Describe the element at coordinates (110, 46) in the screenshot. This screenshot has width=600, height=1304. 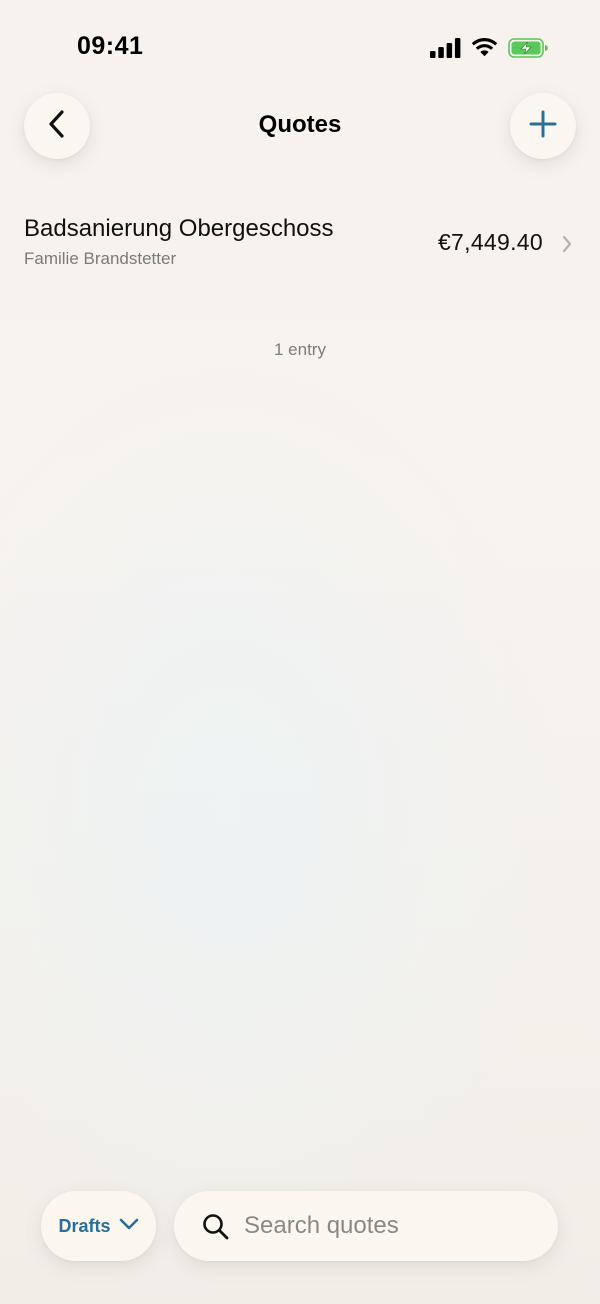
I see `status-time: 09:41` at that location.